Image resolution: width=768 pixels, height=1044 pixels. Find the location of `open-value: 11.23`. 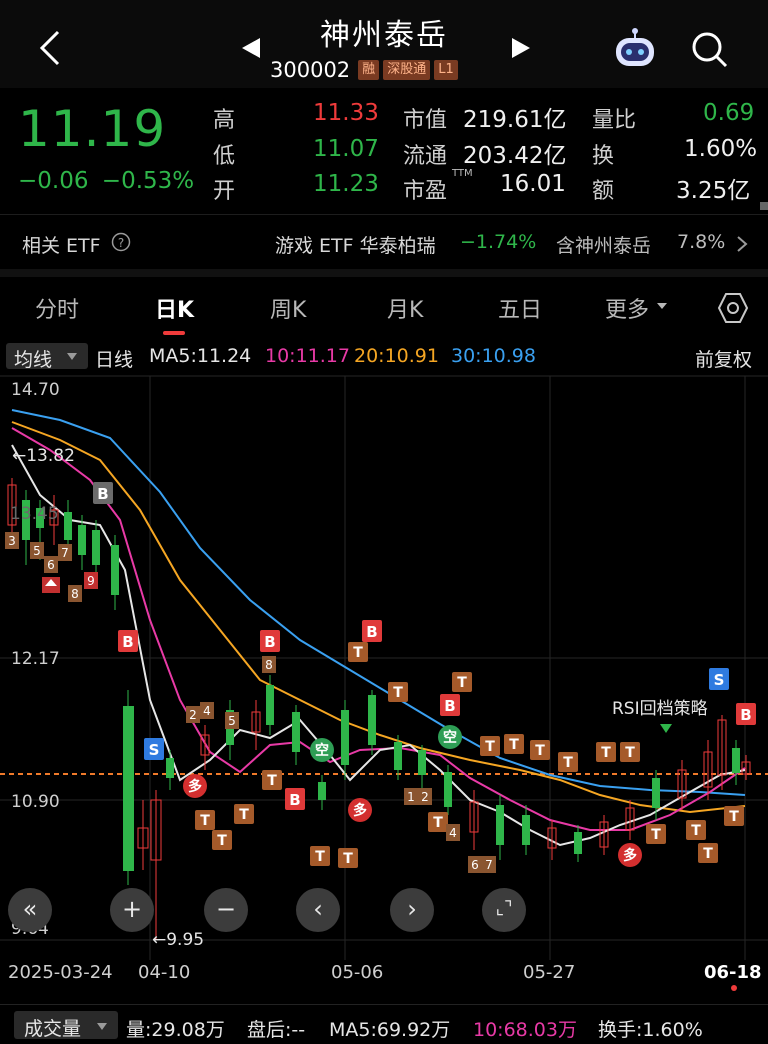

open-value: 11.23 is located at coordinates (346, 184).